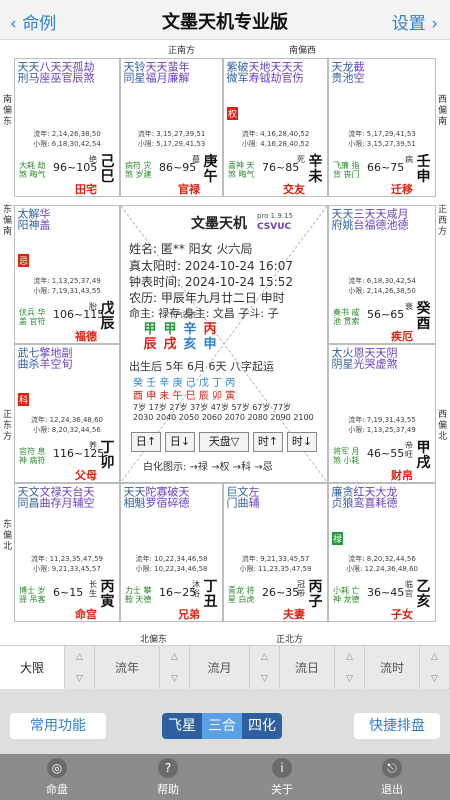 This screenshot has height=800, width=450. I want to click on minor-stars: 大耗 劫煞 晦气, so click(32, 170).